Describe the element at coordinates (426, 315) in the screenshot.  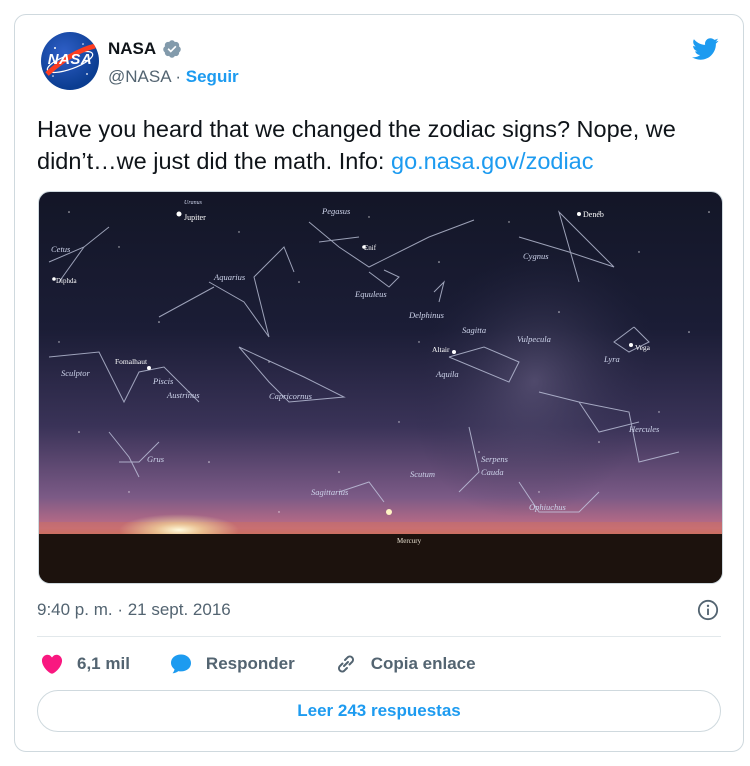
I see `label-delphinus: Delphinus` at that location.